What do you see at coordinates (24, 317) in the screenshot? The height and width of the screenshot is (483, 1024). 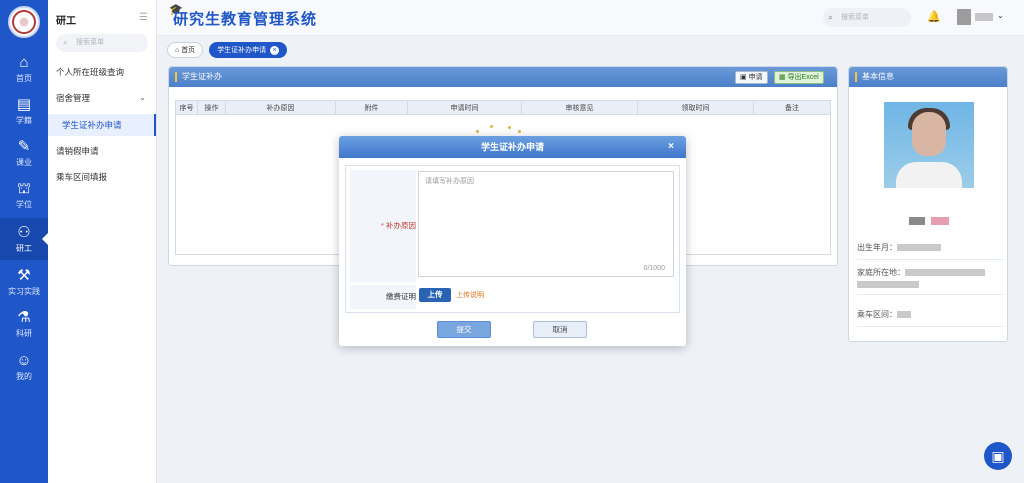 I see `flask-icon: ⚗` at bounding box center [24, 317].